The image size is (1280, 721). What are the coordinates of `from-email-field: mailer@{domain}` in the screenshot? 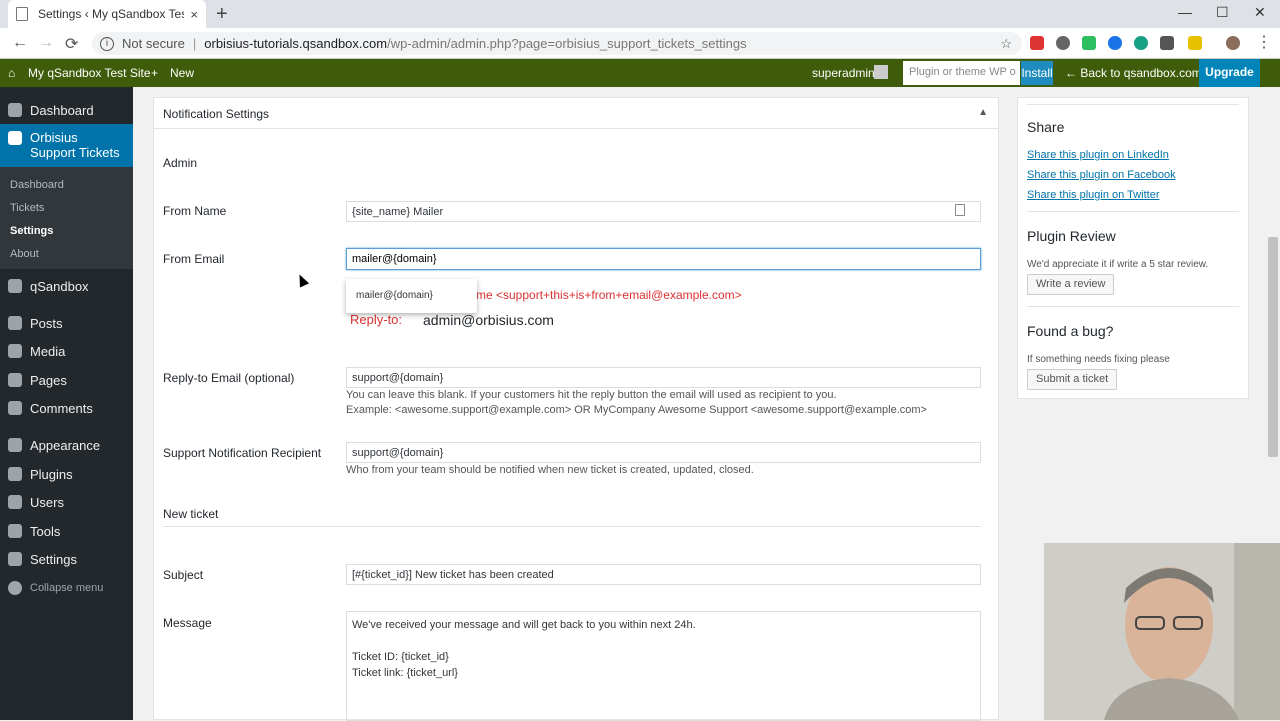 It's located at (663, 259).